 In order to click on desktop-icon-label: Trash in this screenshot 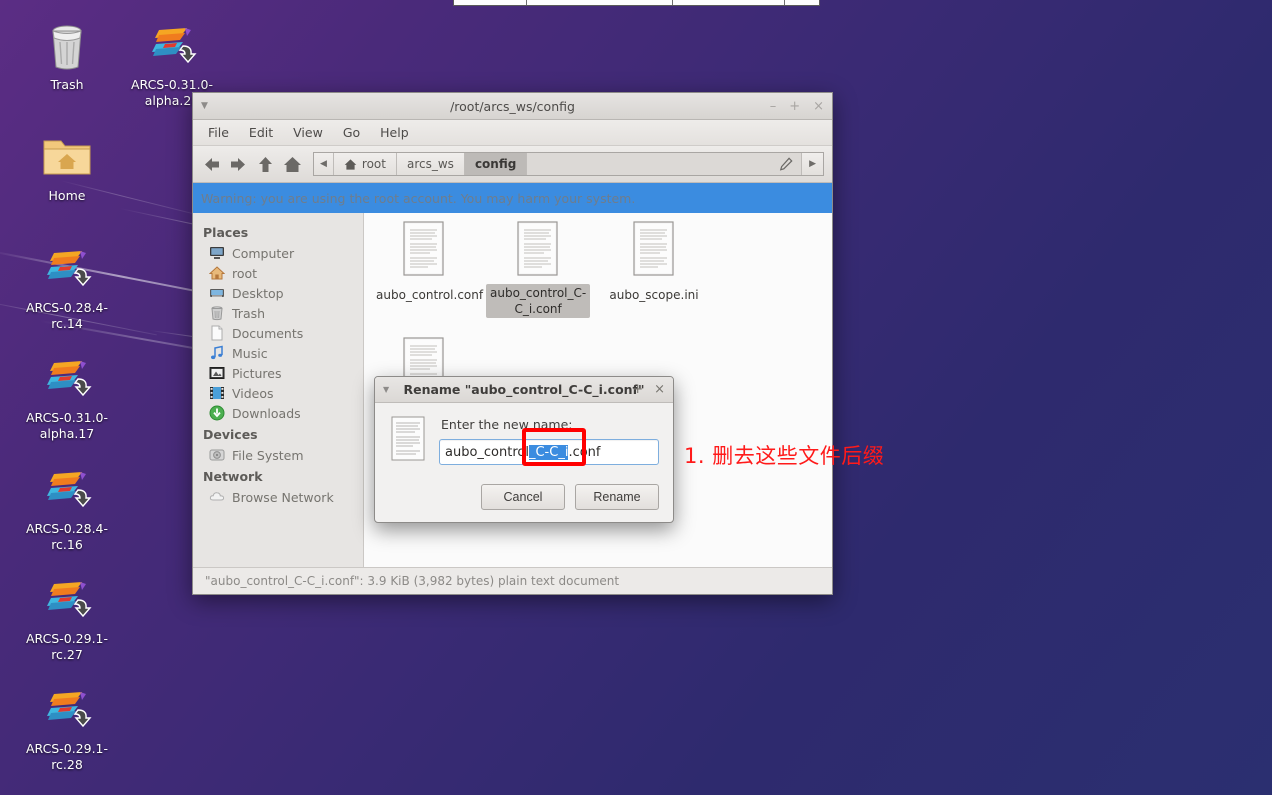, I will do `click(67, 84)`.